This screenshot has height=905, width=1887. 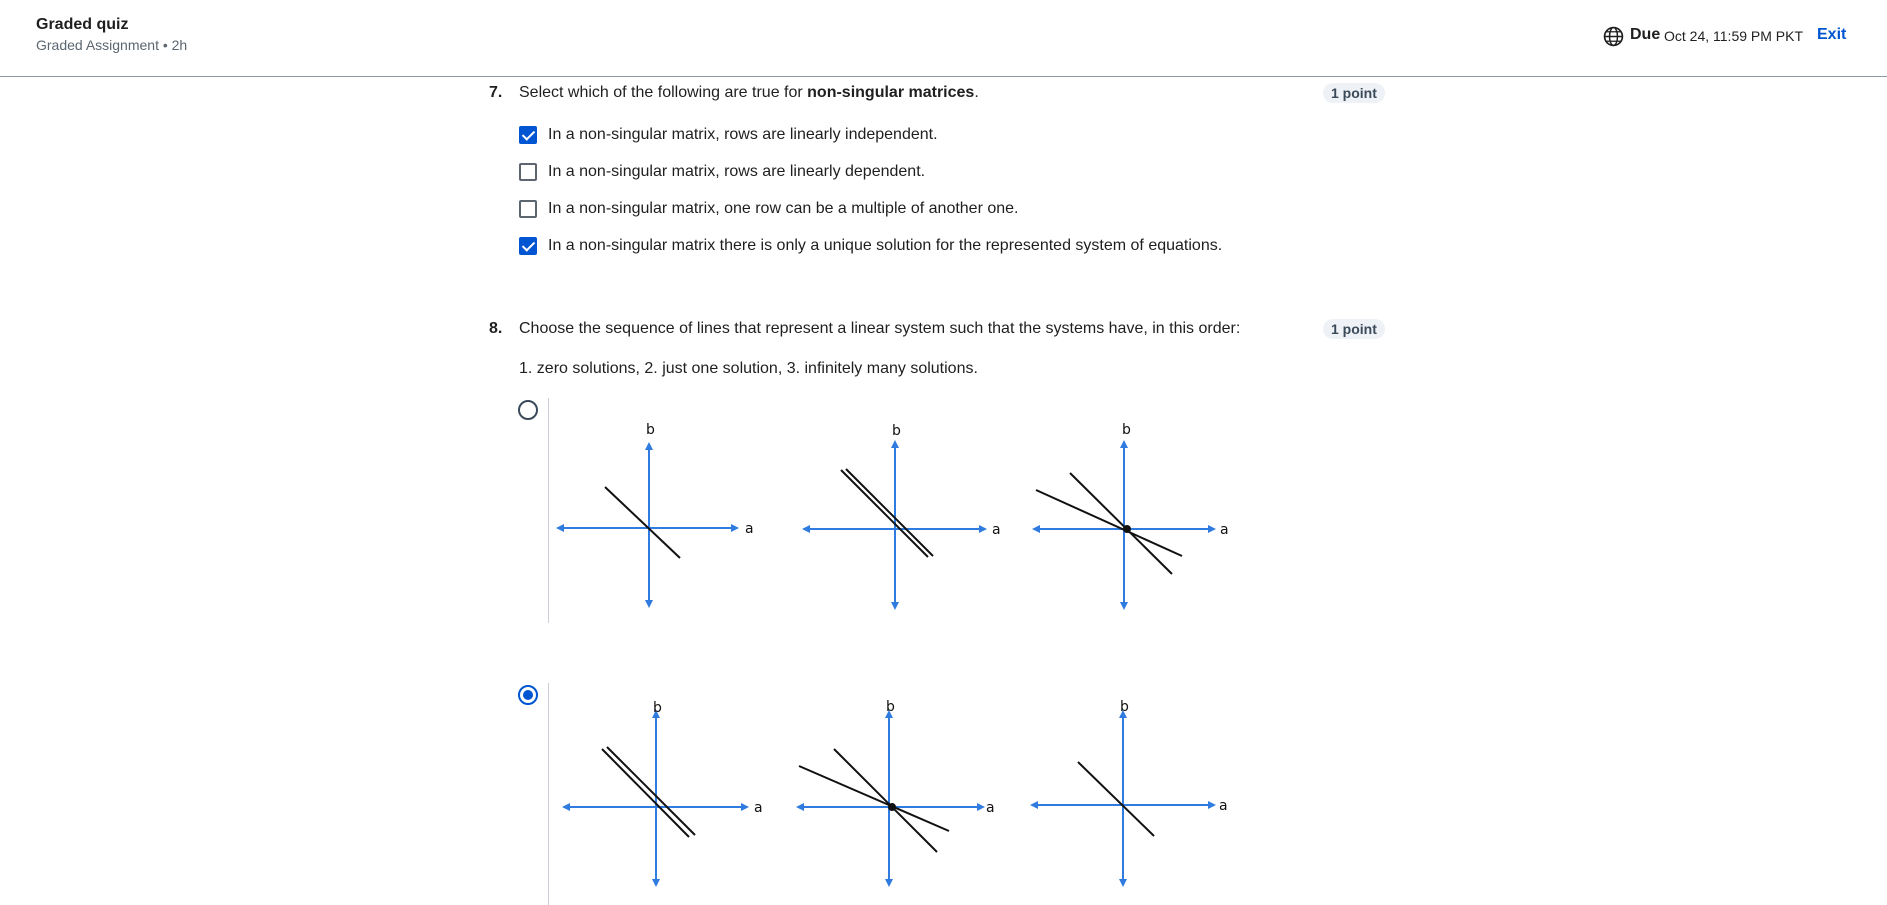 I want to click on q8-option-1-graphs: a b a b a b, so click(x=892, y=516).